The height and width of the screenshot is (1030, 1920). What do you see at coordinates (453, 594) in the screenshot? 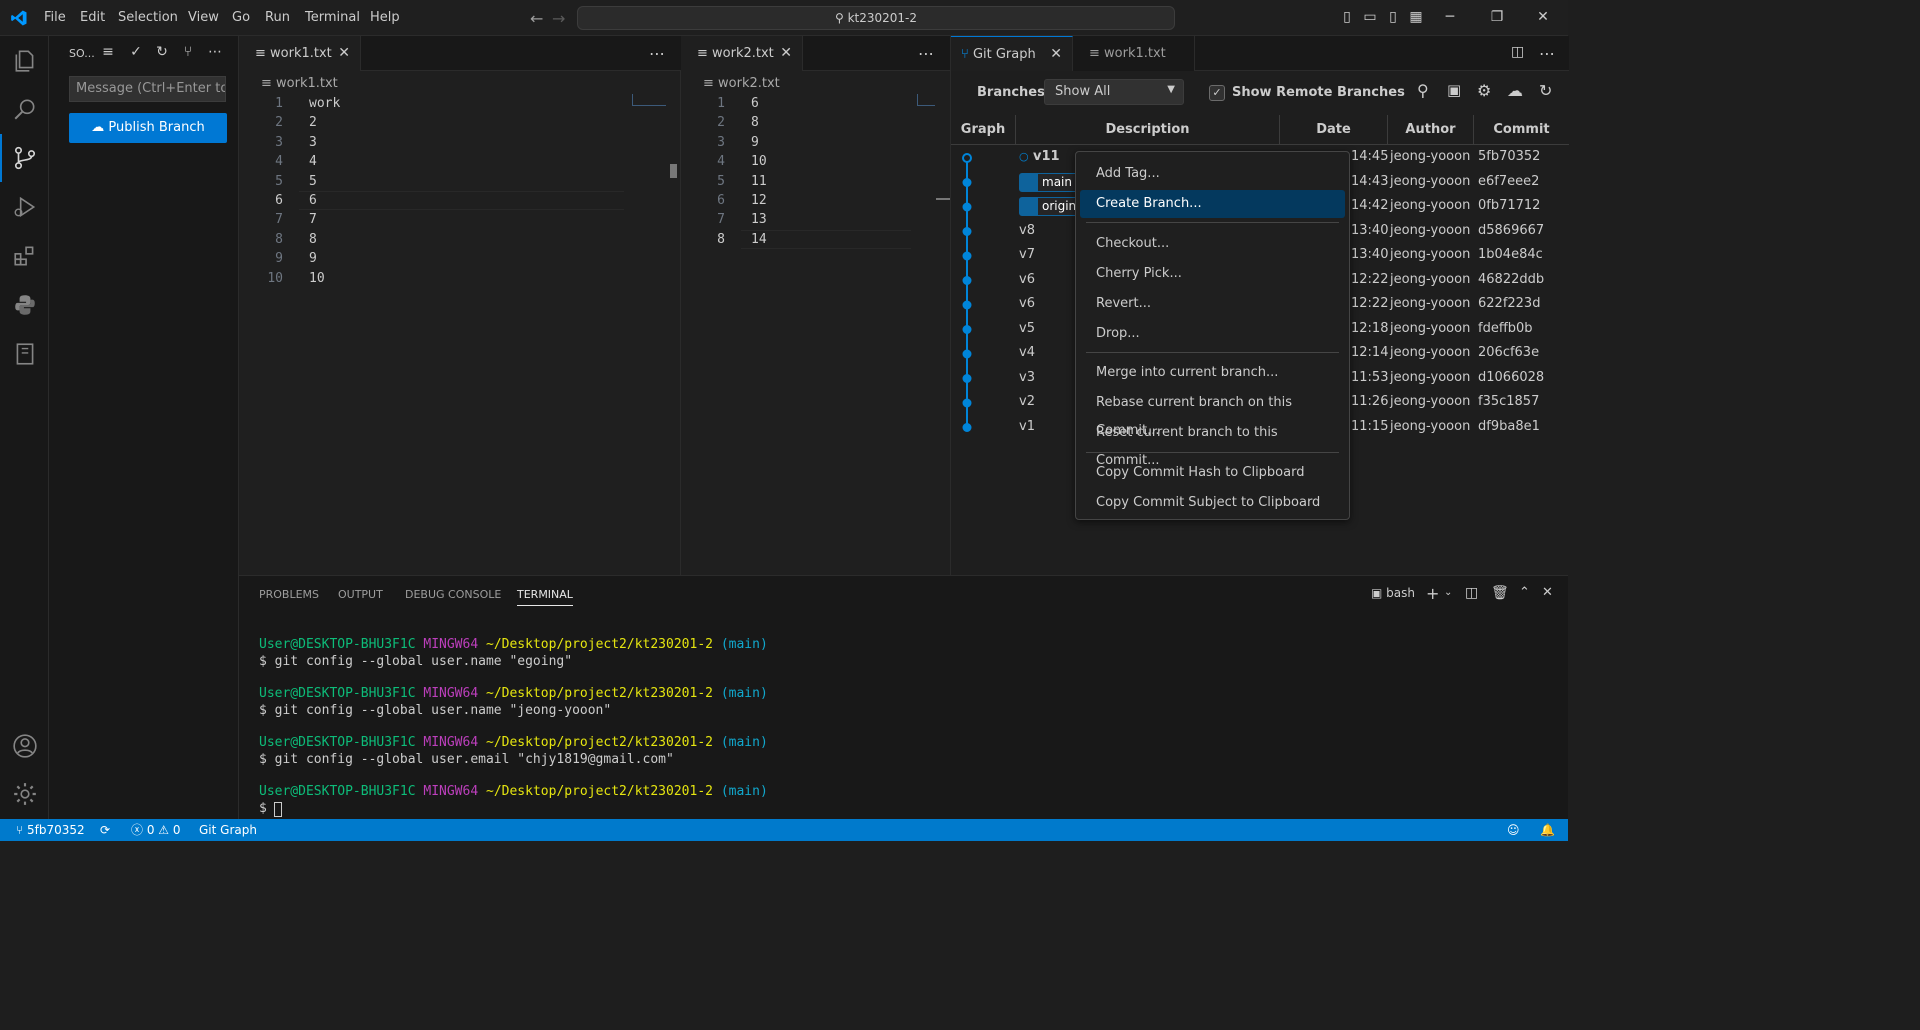
I see `tab-debug-console: DEBUG CONSOLE` at bounding box center [453, 594].